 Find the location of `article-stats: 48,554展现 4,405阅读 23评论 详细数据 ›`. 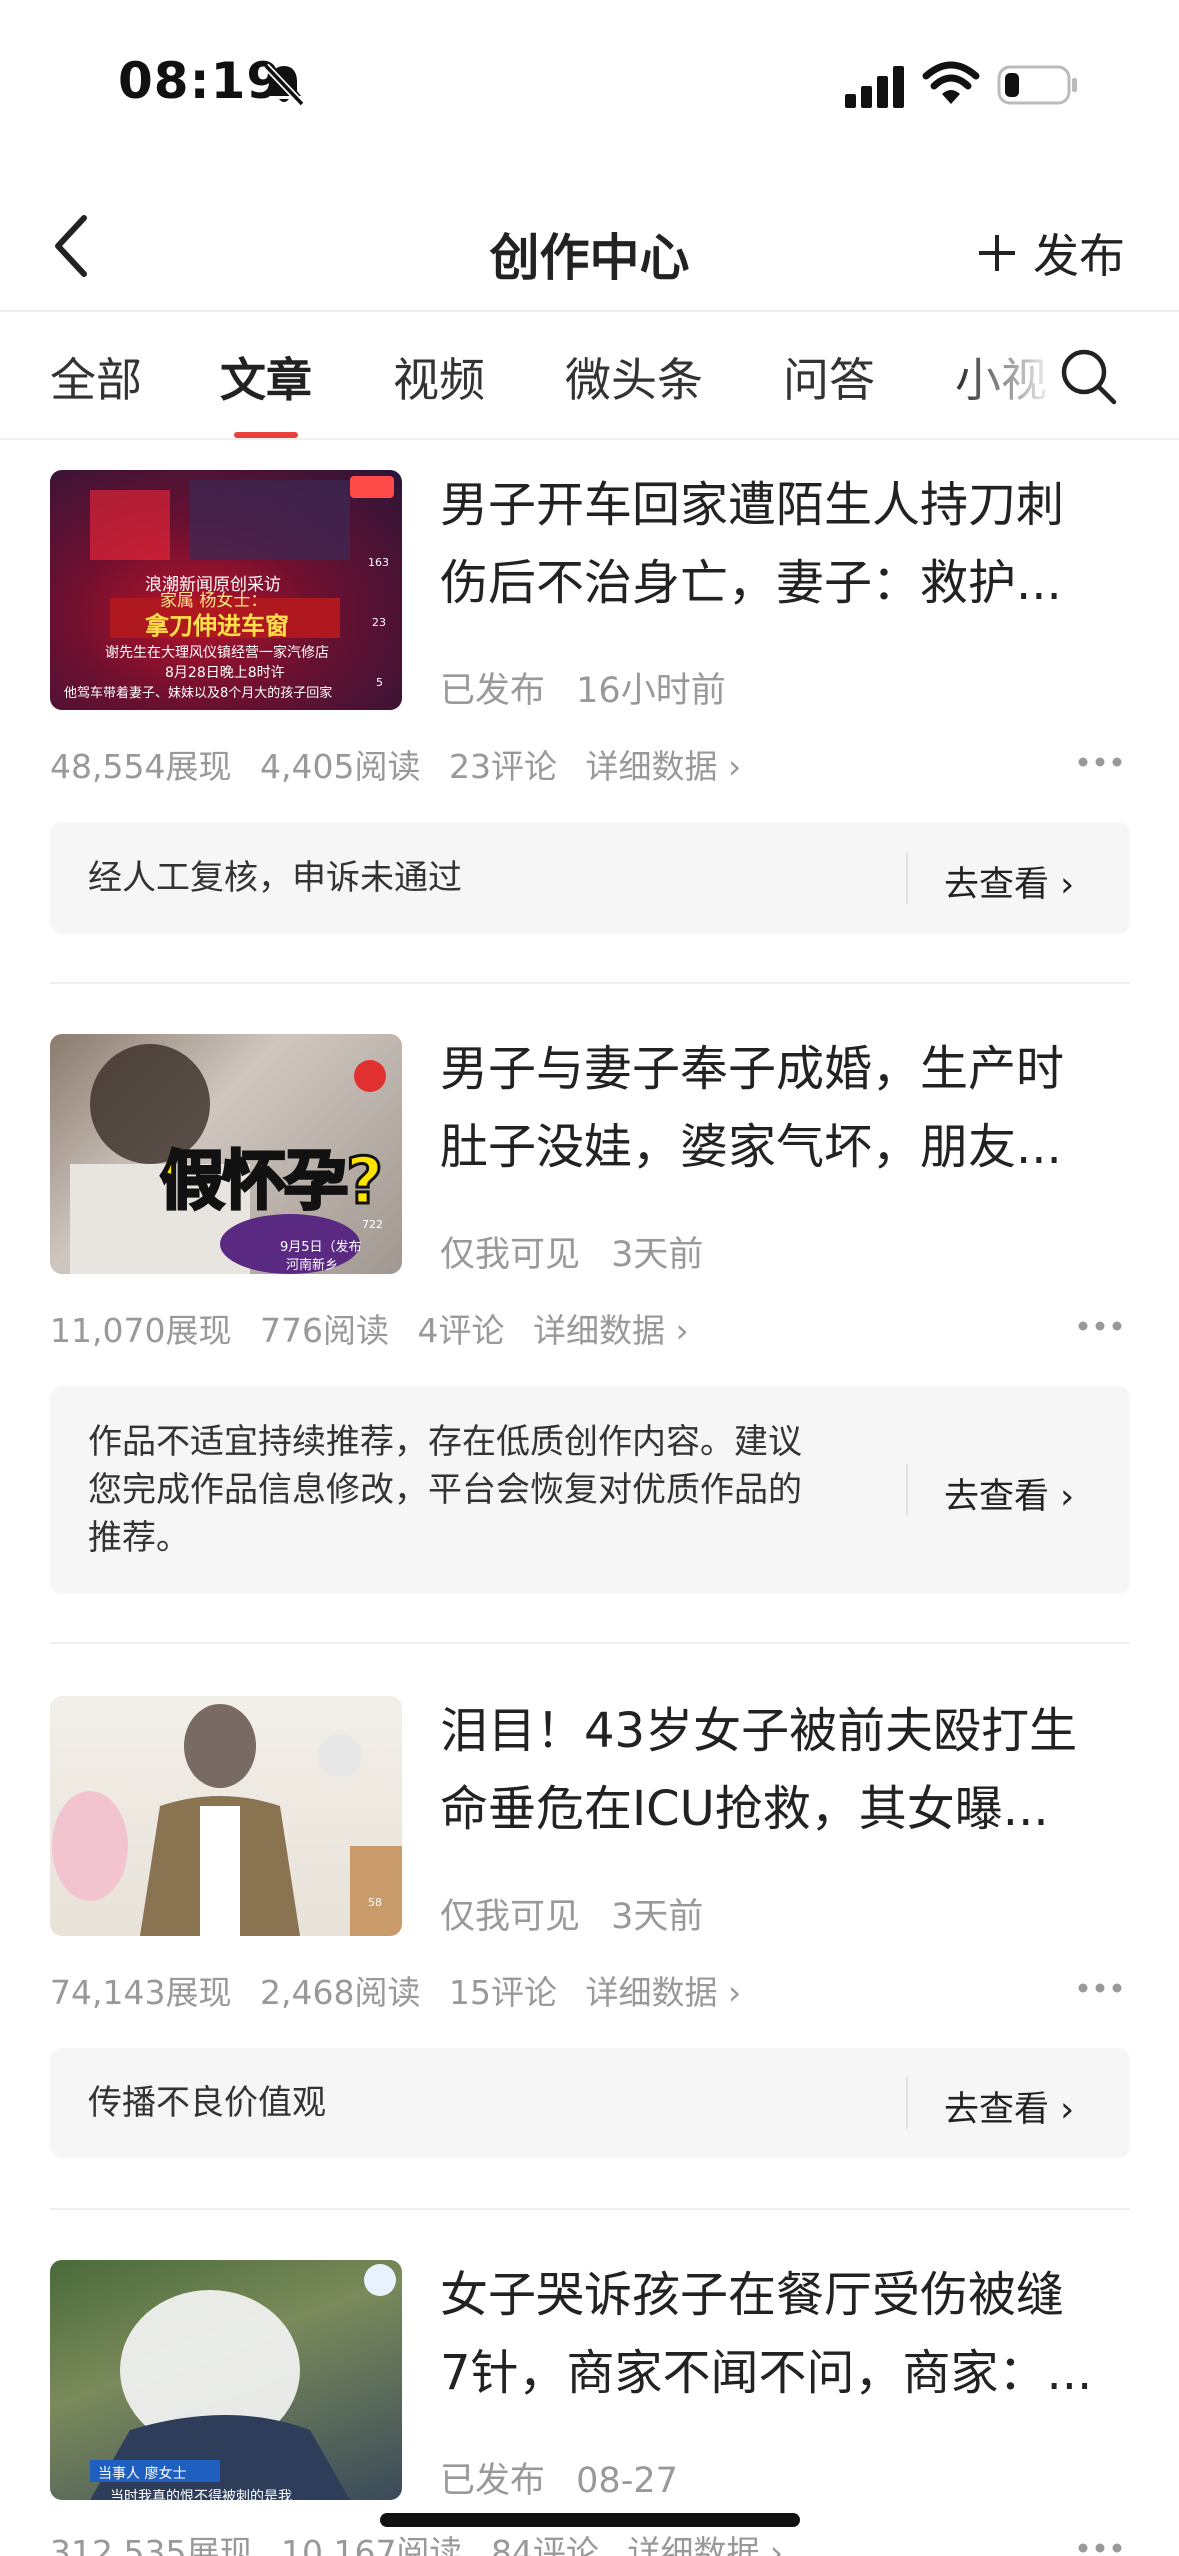

article-stats: 48,554展现 4,405阅读 23评论 详细数据 › is located at coordinates (404, 764).